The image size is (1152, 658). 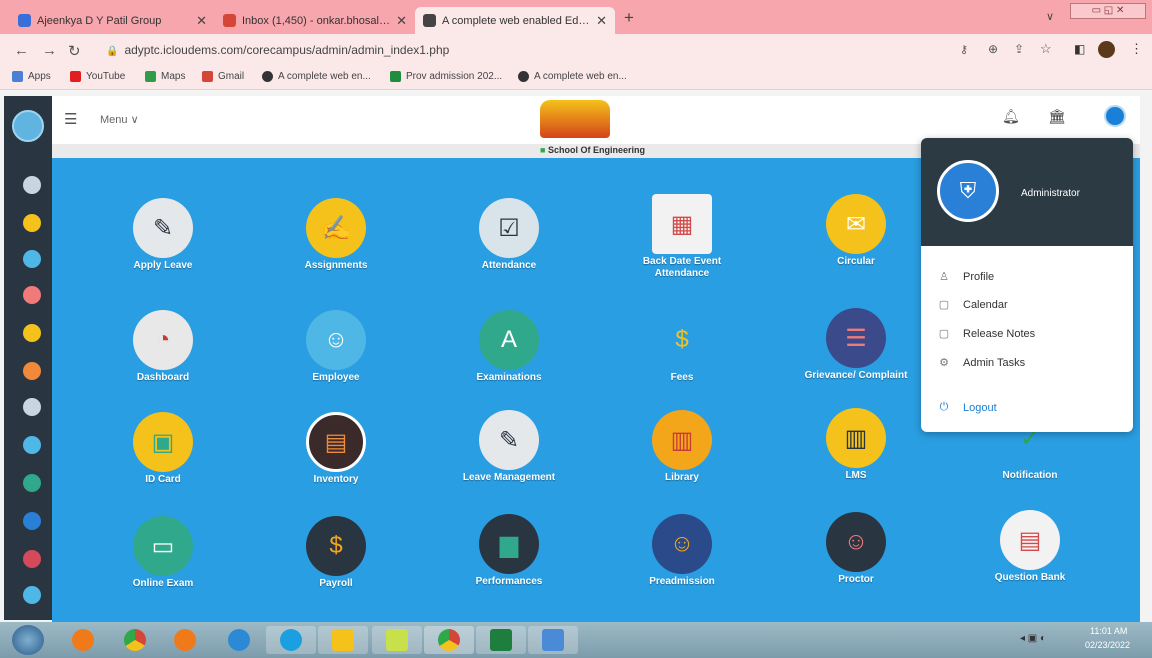 I want to click on more-menu-icon: ⋮, so click(x=1136, y=49).